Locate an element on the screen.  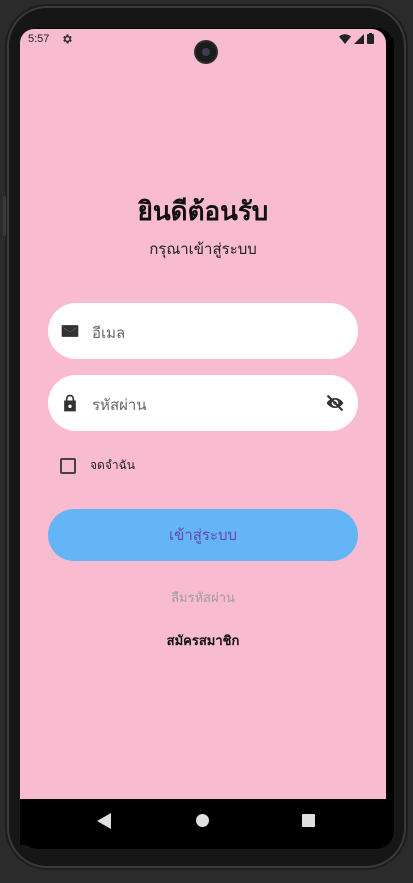
mail-icon is located at coordinates (70, 331).